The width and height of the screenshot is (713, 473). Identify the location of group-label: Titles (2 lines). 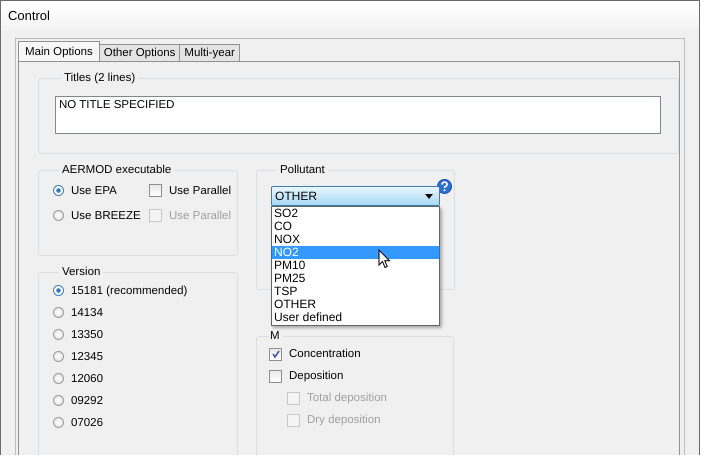
(99, 78).